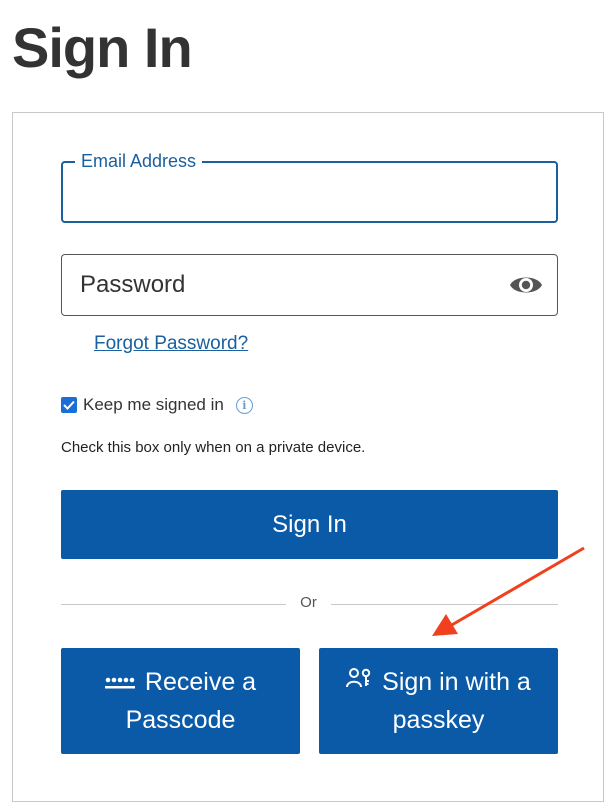  I want to click on keep-signed-in-row: Keep me signed in i, so click(157, 405).